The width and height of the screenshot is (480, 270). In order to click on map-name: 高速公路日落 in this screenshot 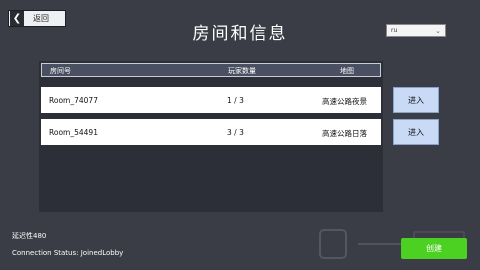, I will do `click(344, 133)`.